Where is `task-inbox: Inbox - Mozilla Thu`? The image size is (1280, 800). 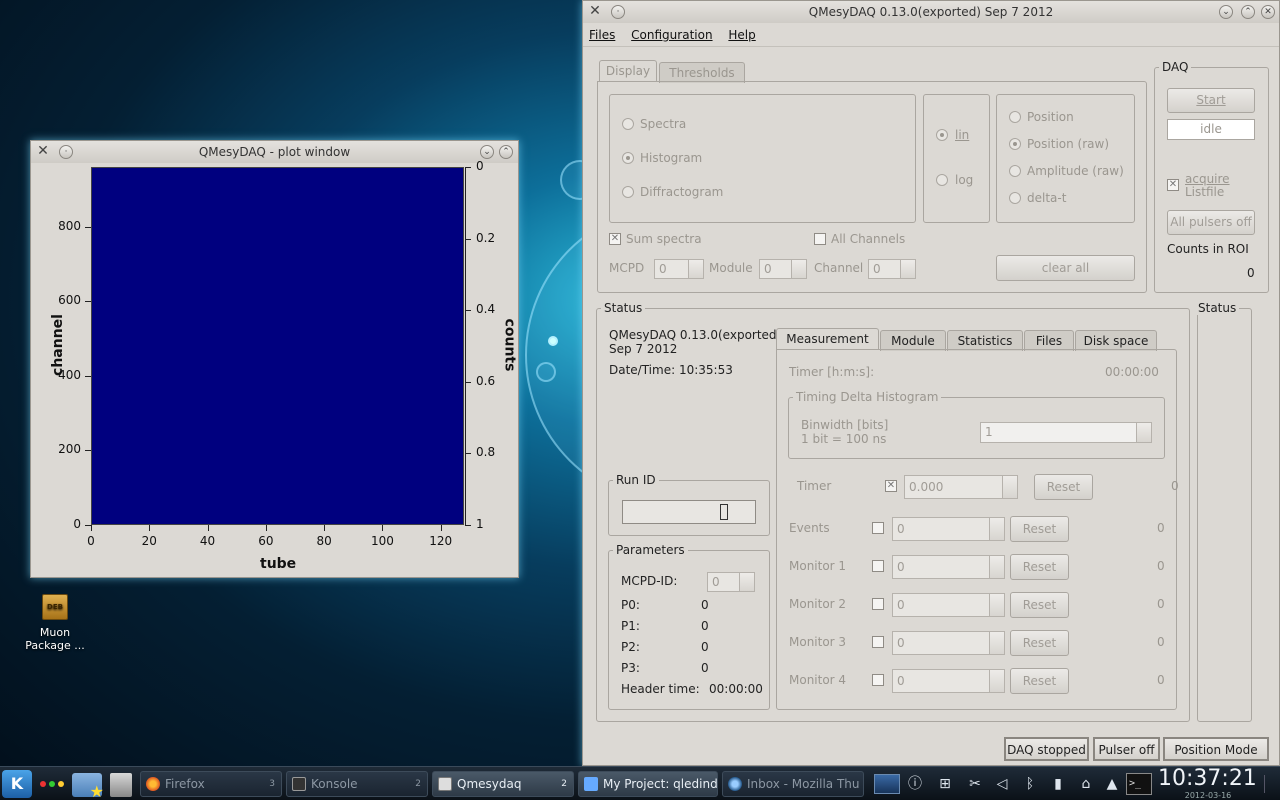
task-inbox: Inbox - Mozilla Thu is located at coordinates (793, 784).